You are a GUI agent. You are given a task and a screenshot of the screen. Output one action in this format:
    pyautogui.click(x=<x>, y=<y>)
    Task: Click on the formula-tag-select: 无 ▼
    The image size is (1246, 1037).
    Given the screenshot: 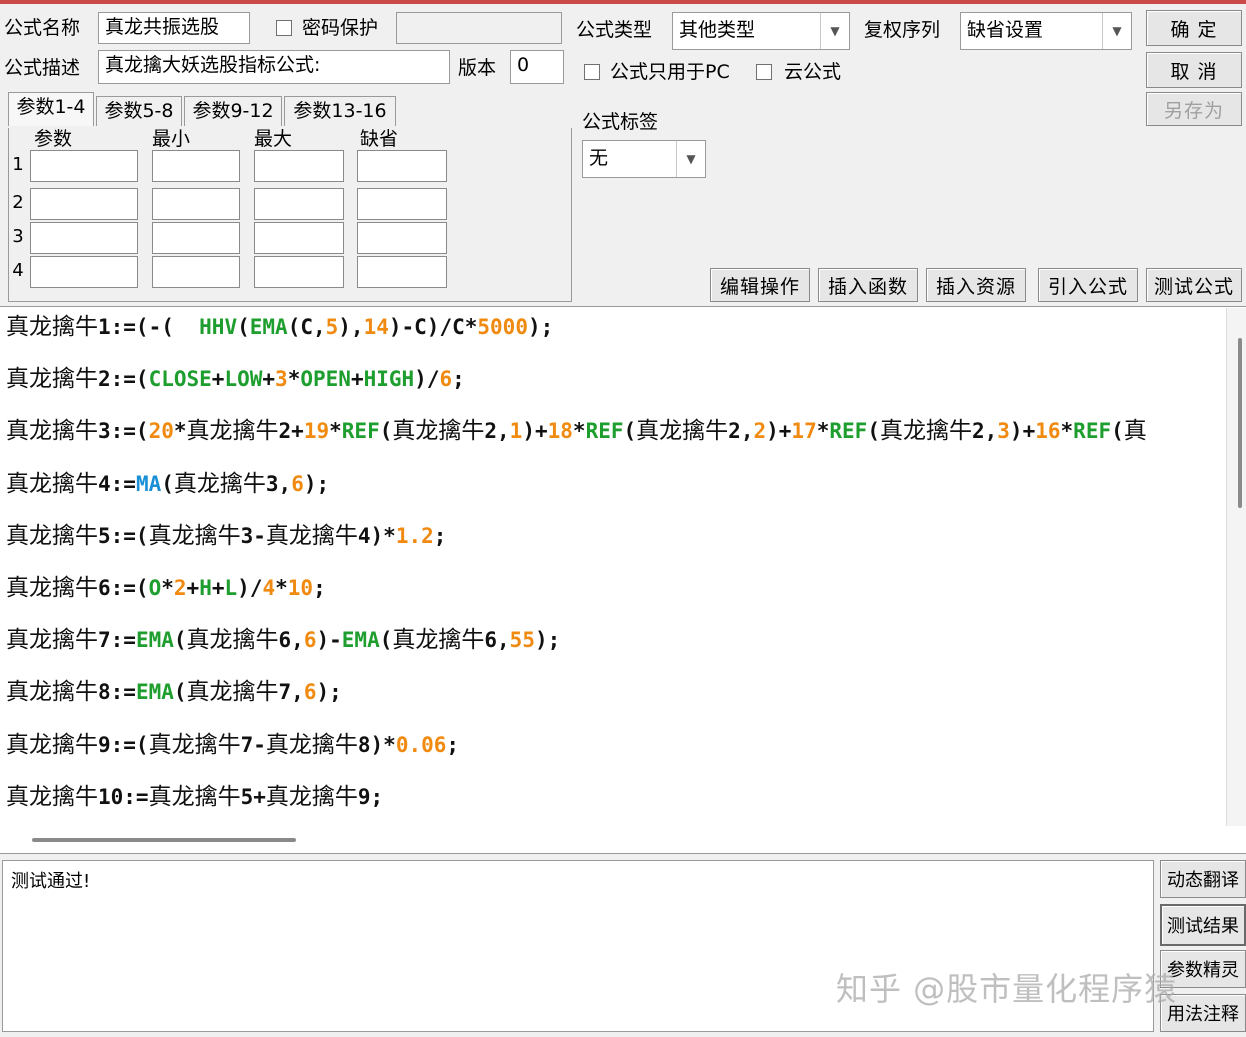 What is the action you would take?
    pyautogui.click(x=644, y=159)
    